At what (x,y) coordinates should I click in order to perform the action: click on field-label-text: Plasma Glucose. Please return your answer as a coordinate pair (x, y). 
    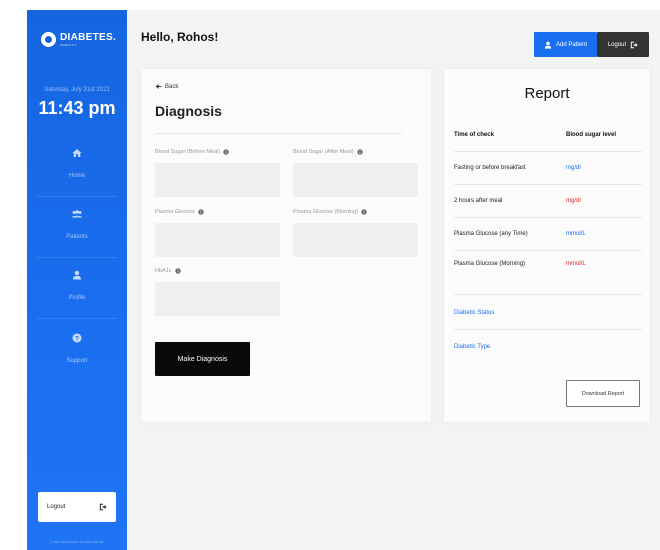
    Looking at the image, I should click on (175, 212).